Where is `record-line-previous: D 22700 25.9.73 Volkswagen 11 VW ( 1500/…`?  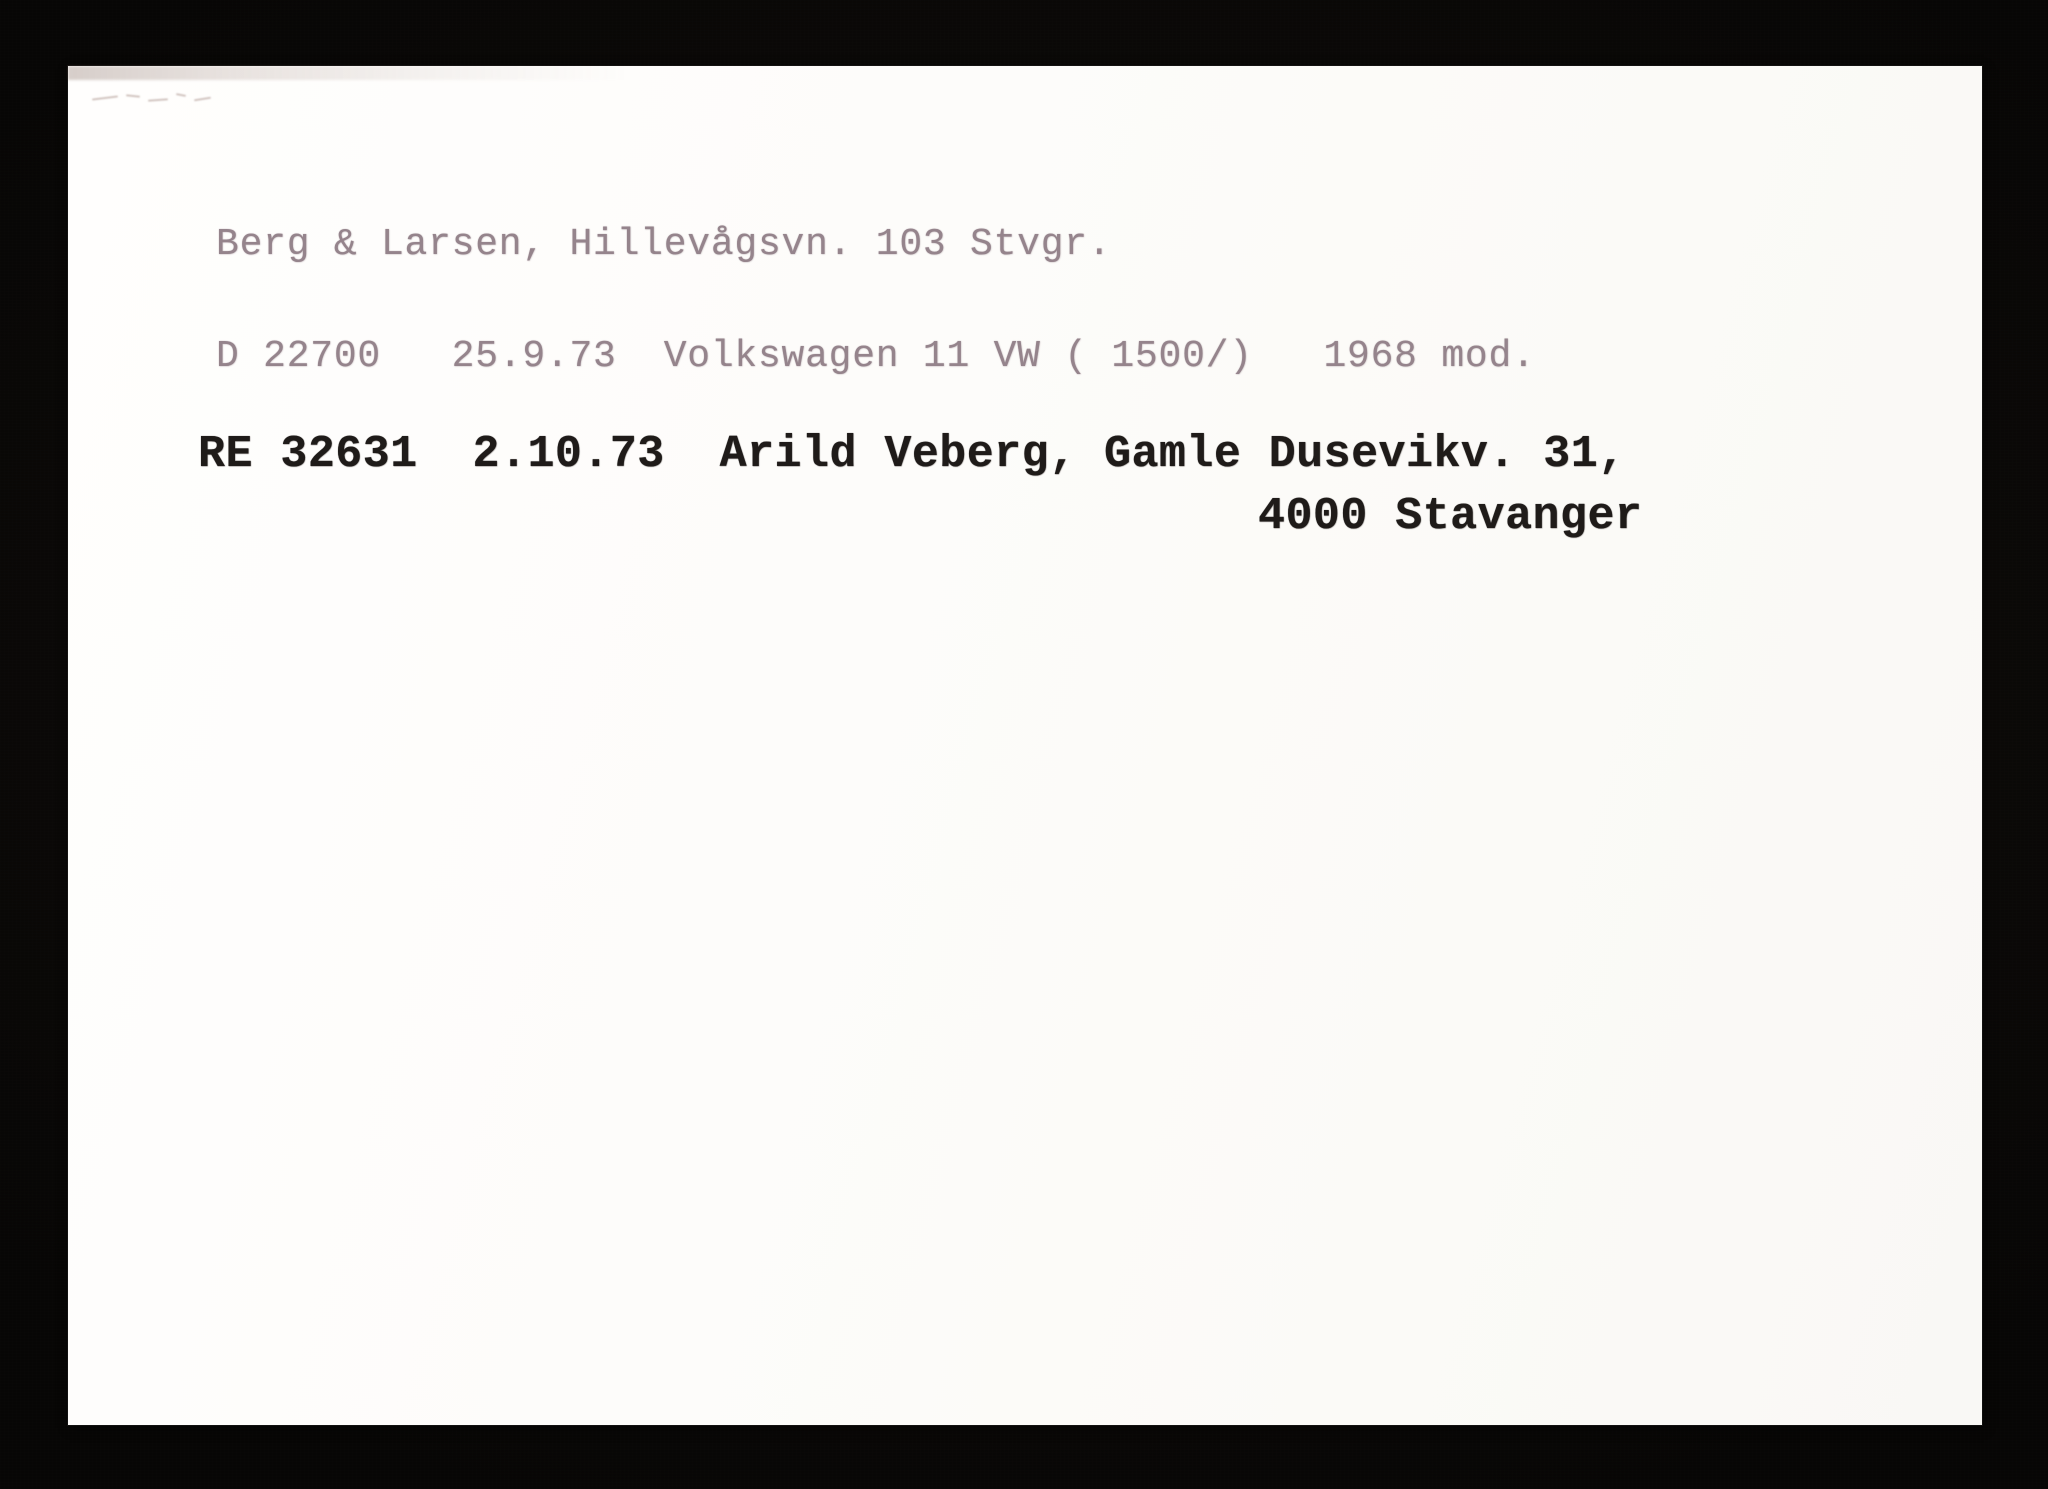 record-line-previous: D 22700 25.9.73 Volkswagen 11 VW ( 1500/… is located at coordinates (876, 356).